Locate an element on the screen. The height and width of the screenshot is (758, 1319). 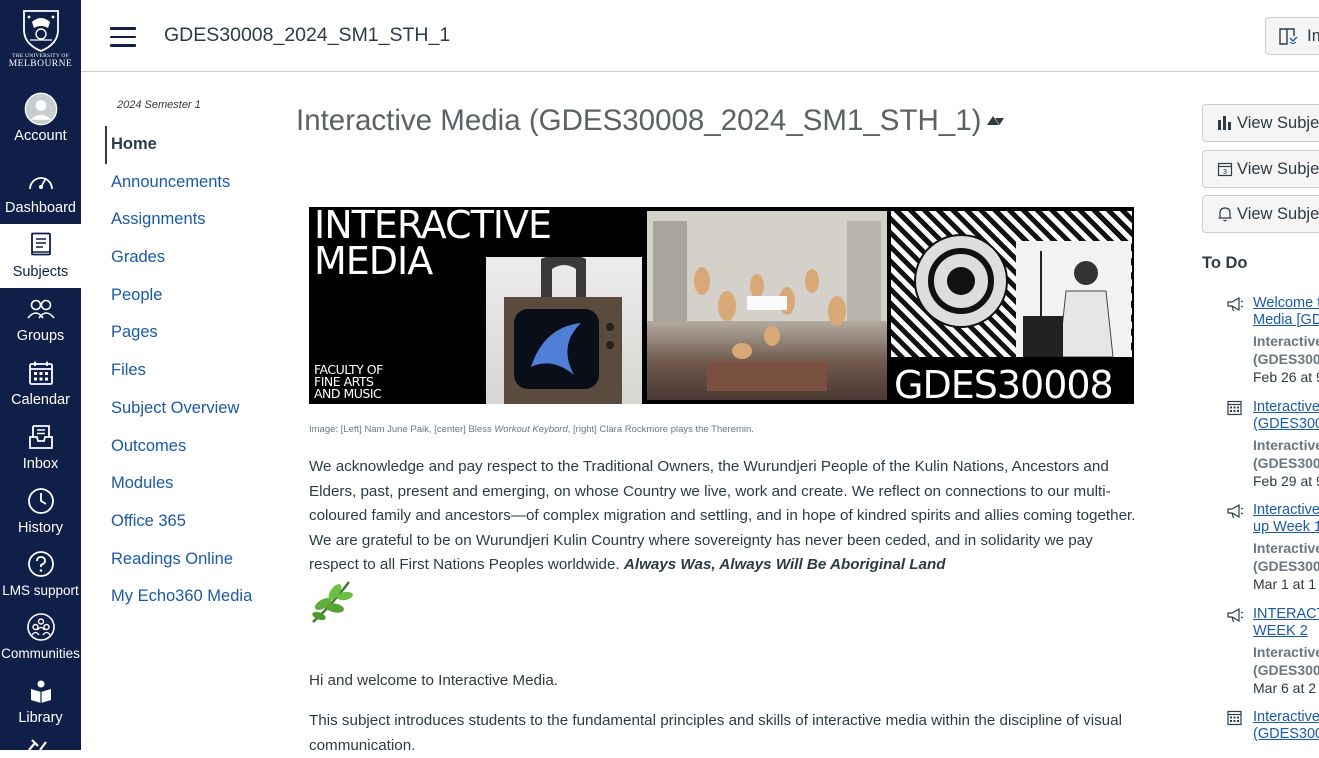
immersive-reader-button: Im is located at coordinates (1292, 36).